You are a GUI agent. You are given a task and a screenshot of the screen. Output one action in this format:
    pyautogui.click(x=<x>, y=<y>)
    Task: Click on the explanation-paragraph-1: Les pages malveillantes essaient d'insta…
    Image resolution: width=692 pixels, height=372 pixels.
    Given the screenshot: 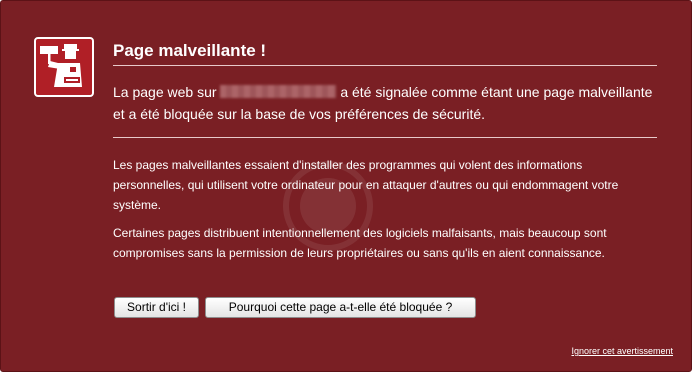 What is the action you would take?
    pyautogui.click(x=366, y=185)
    